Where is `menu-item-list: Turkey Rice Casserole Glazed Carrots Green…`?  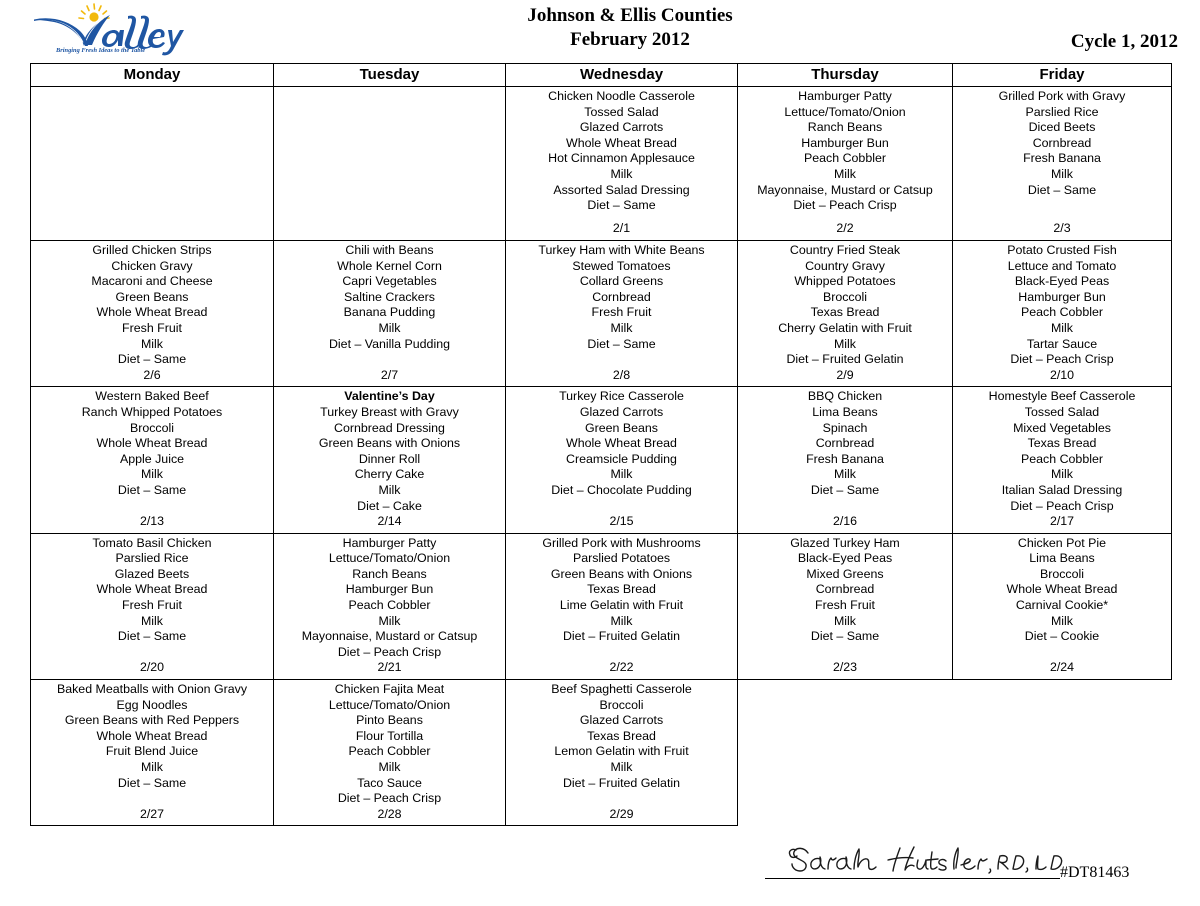 menu-item-list: Turkey Rice Casserole Glazed Carrots Green… is located at coordinates (621, 443).